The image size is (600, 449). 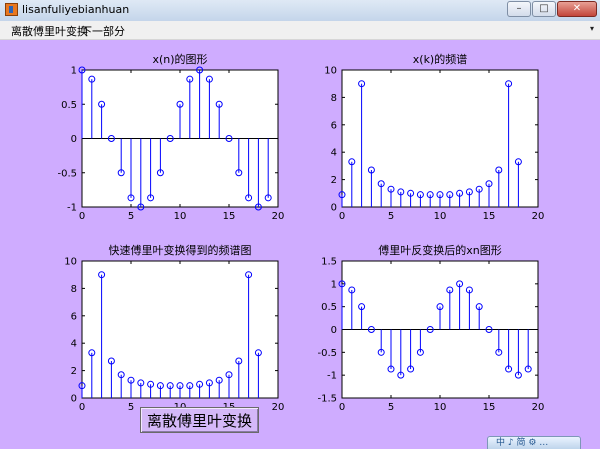 What do you see at coordinates (300, 30) in the screenshot?
I see `menu-bar: 离散傅里叶变换 下一部分 ▾` at bounding box center [300, 30].